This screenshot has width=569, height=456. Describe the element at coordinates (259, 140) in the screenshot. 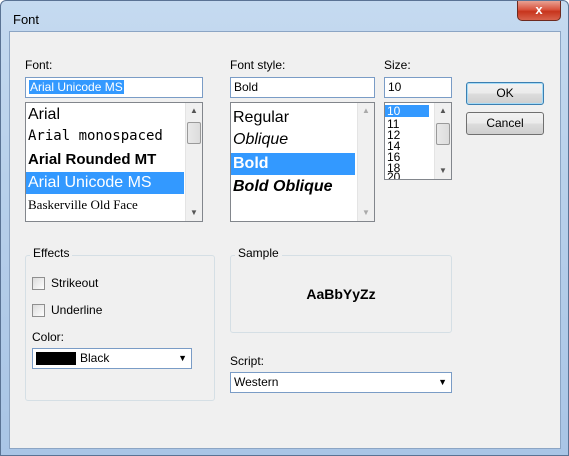

I see `style-list-item: Oblique` at that location.